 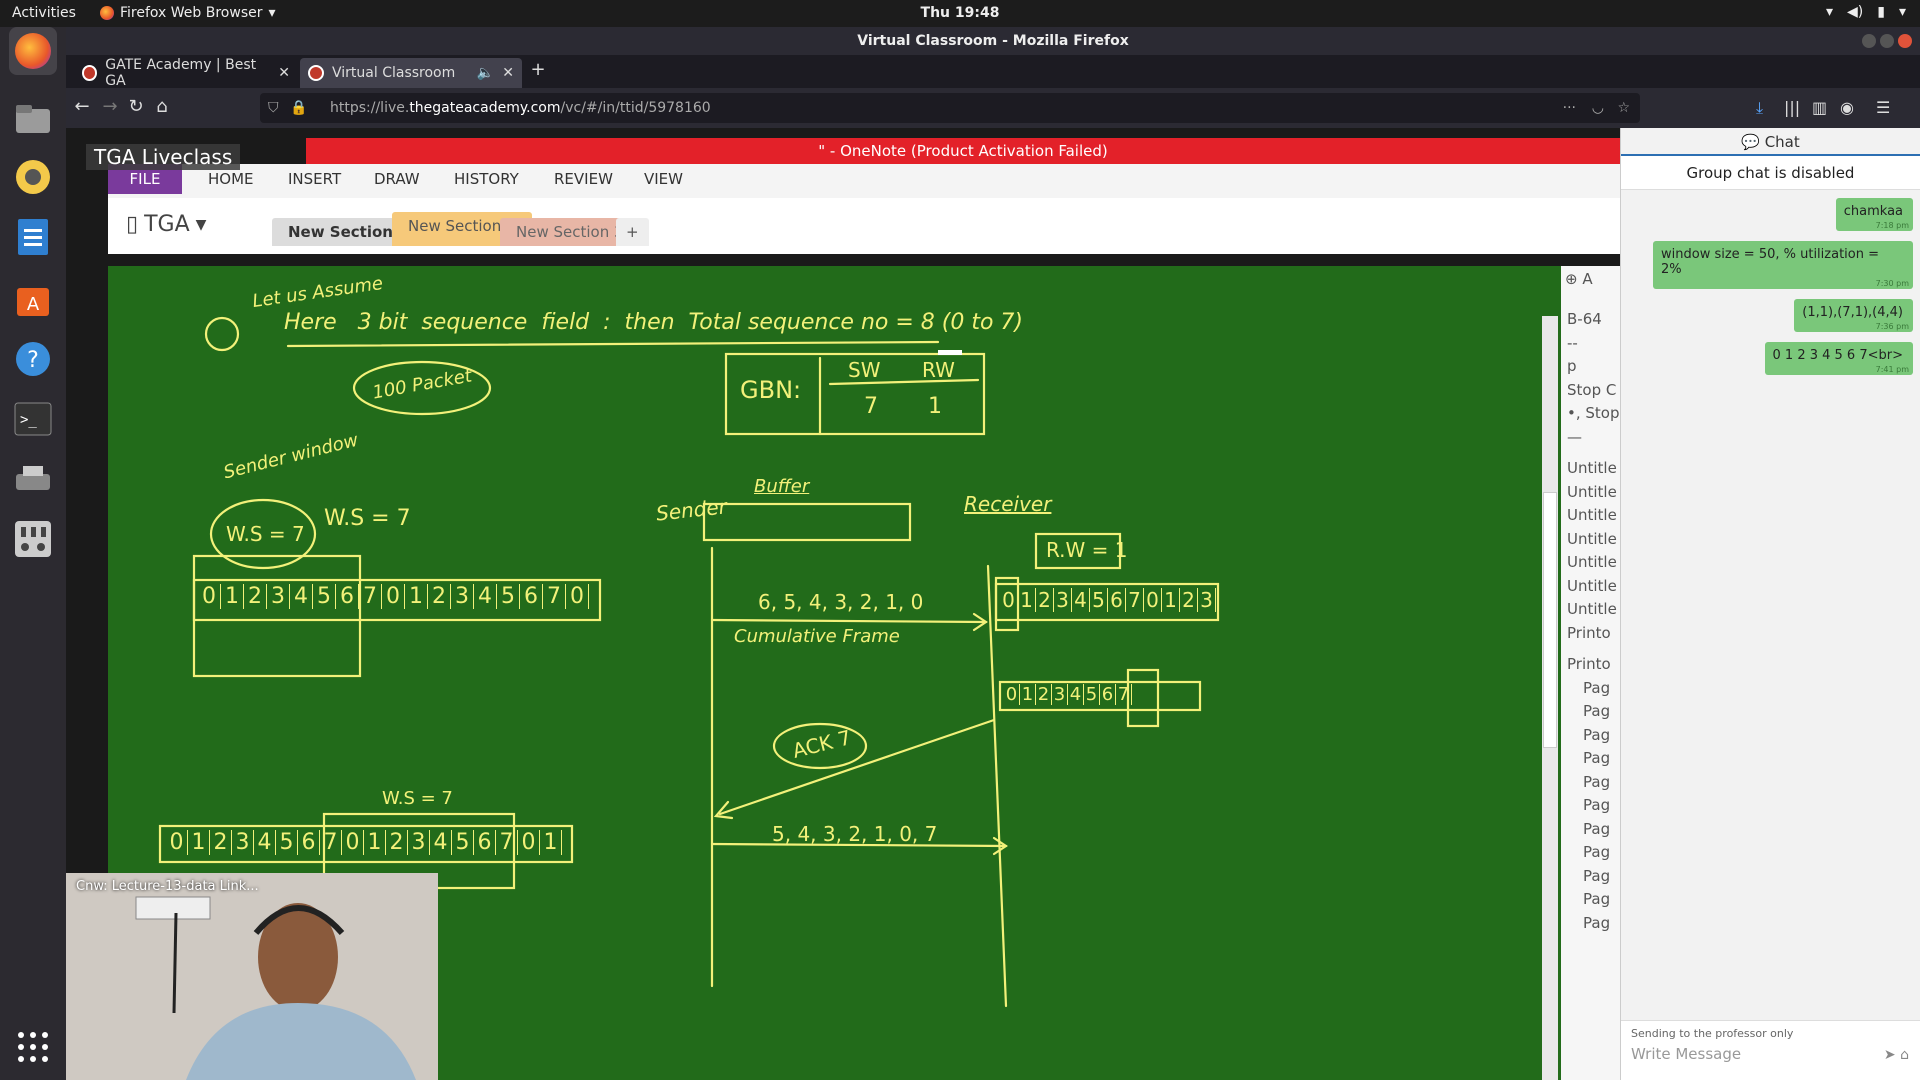 I want to click on system-tray: ▾ ◀) ▮ ▾, so click(x=1866, y=12).